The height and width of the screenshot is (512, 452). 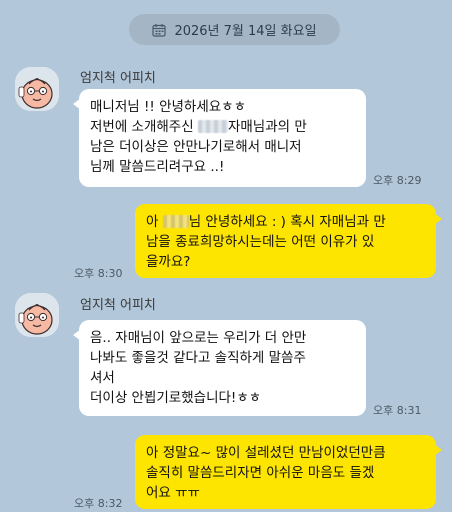 What do you see at coordinates (157, 167) in the screenshot?
I see `message-line: 님께 말씀드리려구요 ..!` at bounding box center [157, 167].